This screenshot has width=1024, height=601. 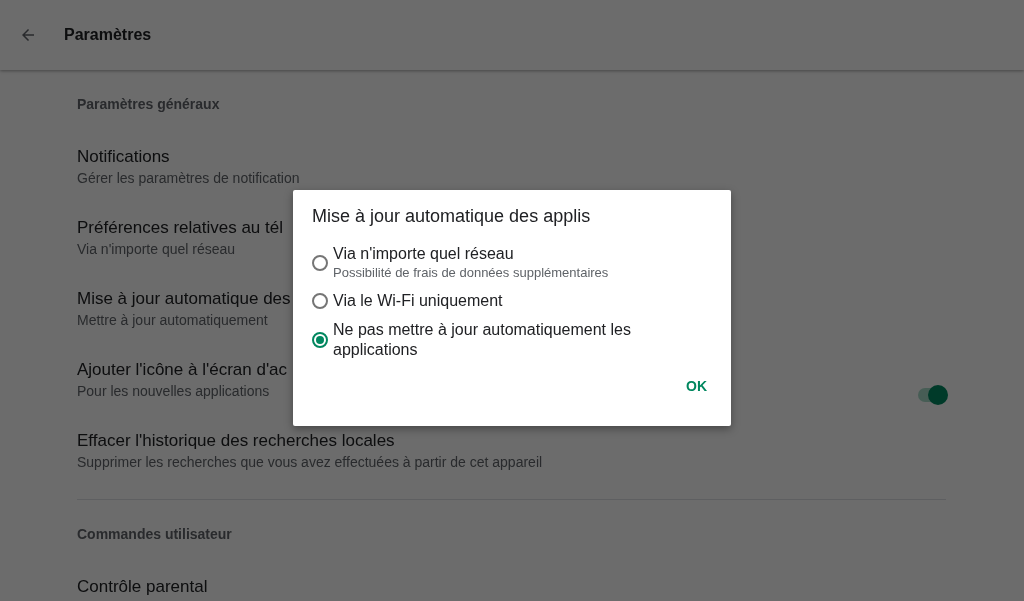 I want to click on setting-title: Ajouter l'icône à l'écran d'ac, so click(x=182, y=370).